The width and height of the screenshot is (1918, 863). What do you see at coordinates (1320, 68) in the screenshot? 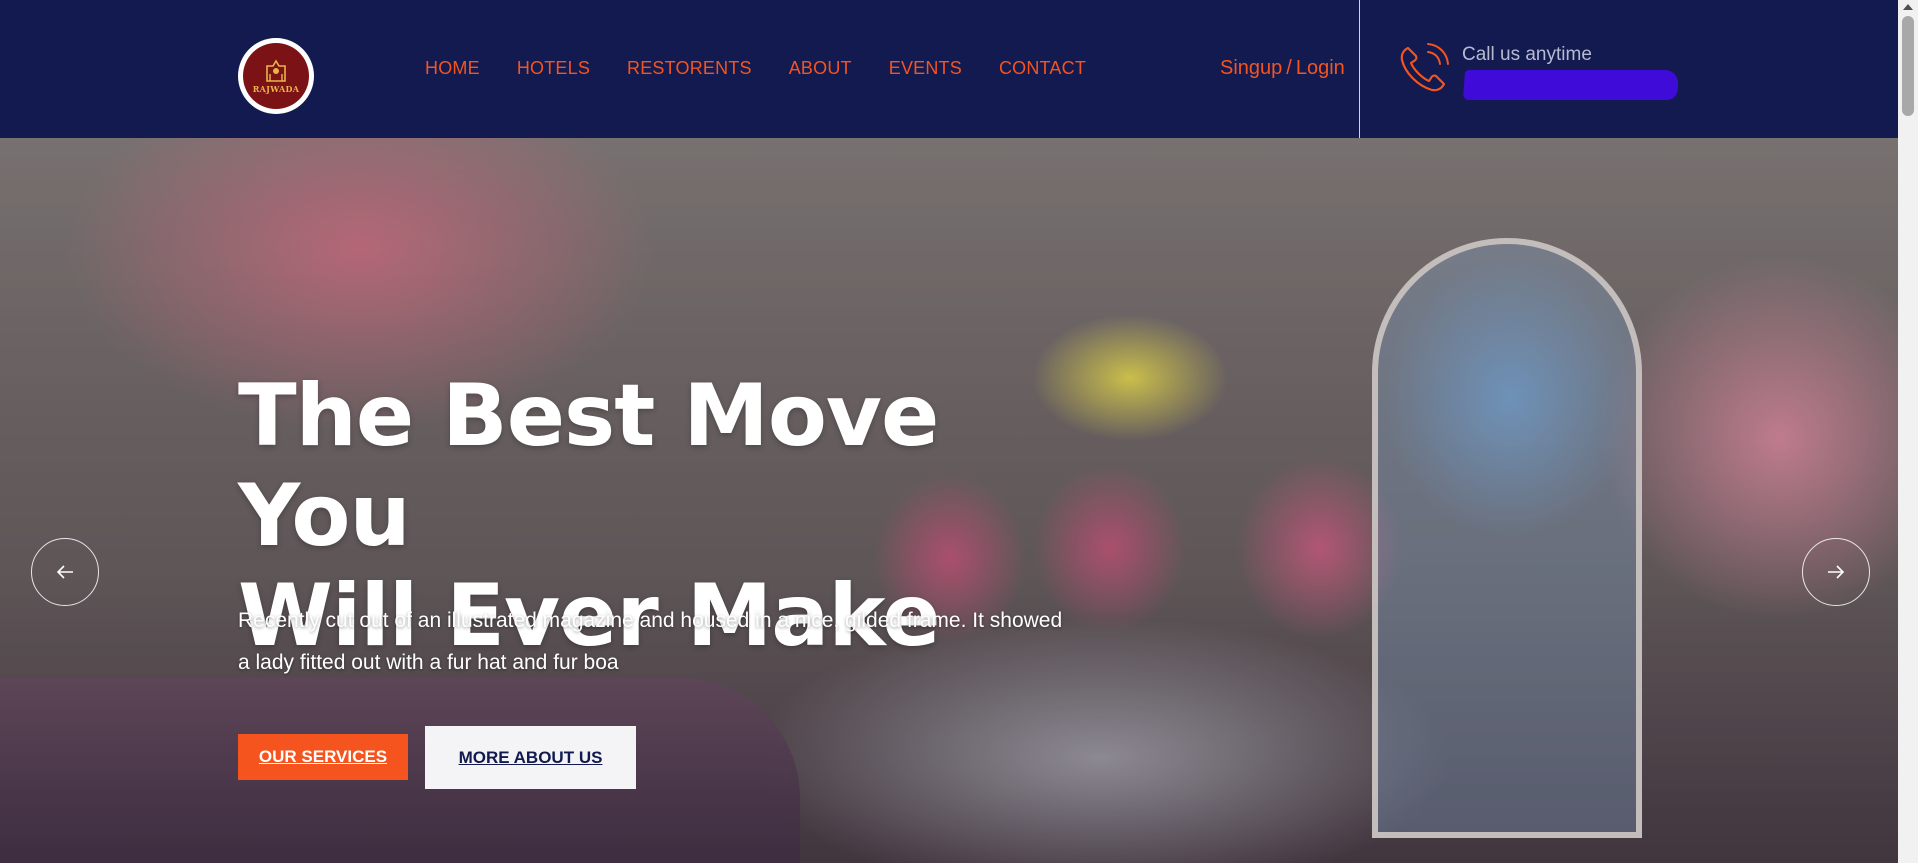
I see `login-link: Login` at bounding box center [1320, 68].